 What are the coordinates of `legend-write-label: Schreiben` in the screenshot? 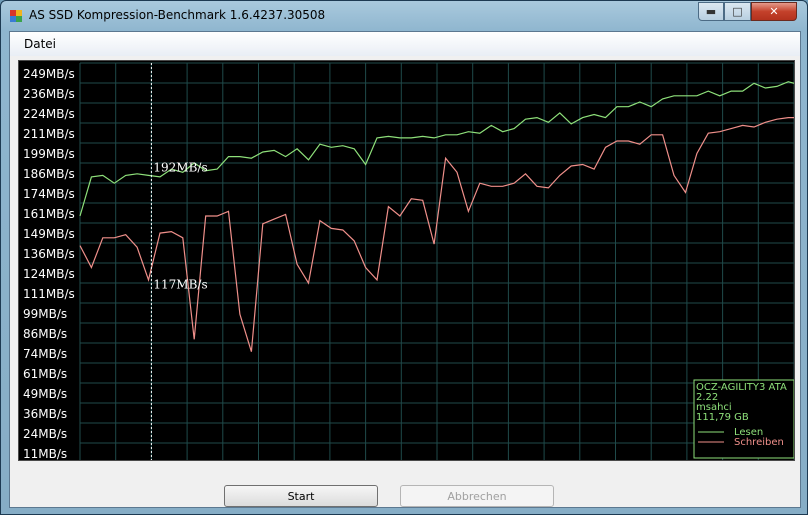 It's located at (759, 442).